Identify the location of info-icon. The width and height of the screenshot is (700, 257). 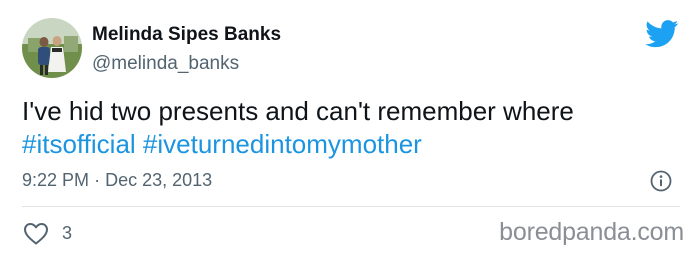
(661, 181).